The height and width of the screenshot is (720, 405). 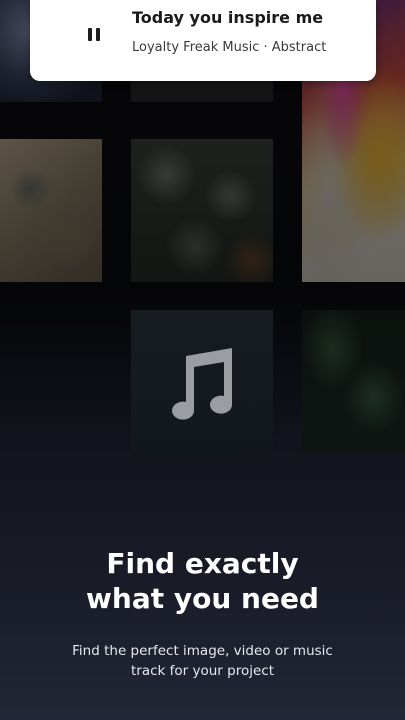 I want to click on image-tile-leaves, so click(x=353, y=381).